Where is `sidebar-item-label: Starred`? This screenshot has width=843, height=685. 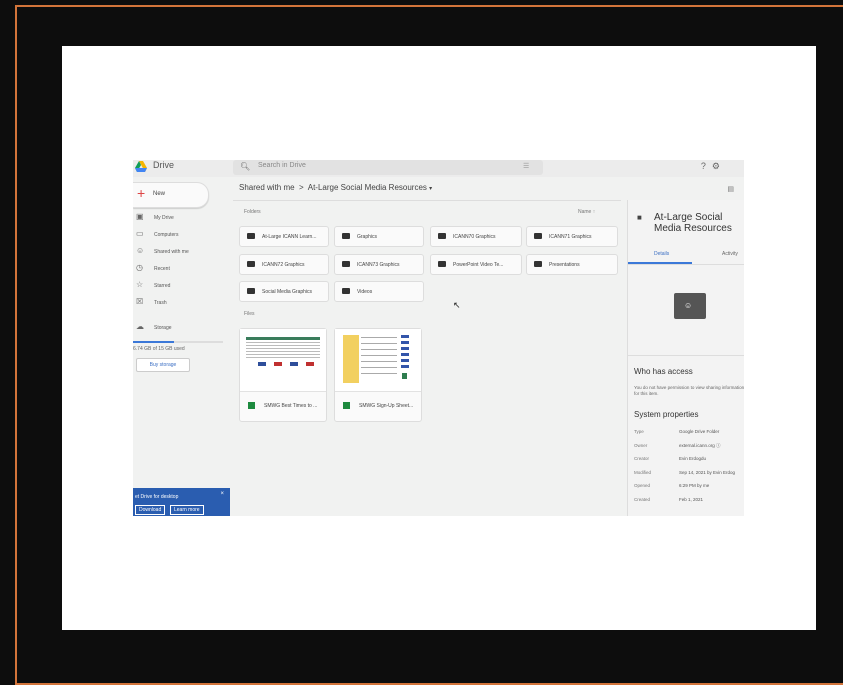
sidebar-item-label: Starred is located at coordinates (162, 286).